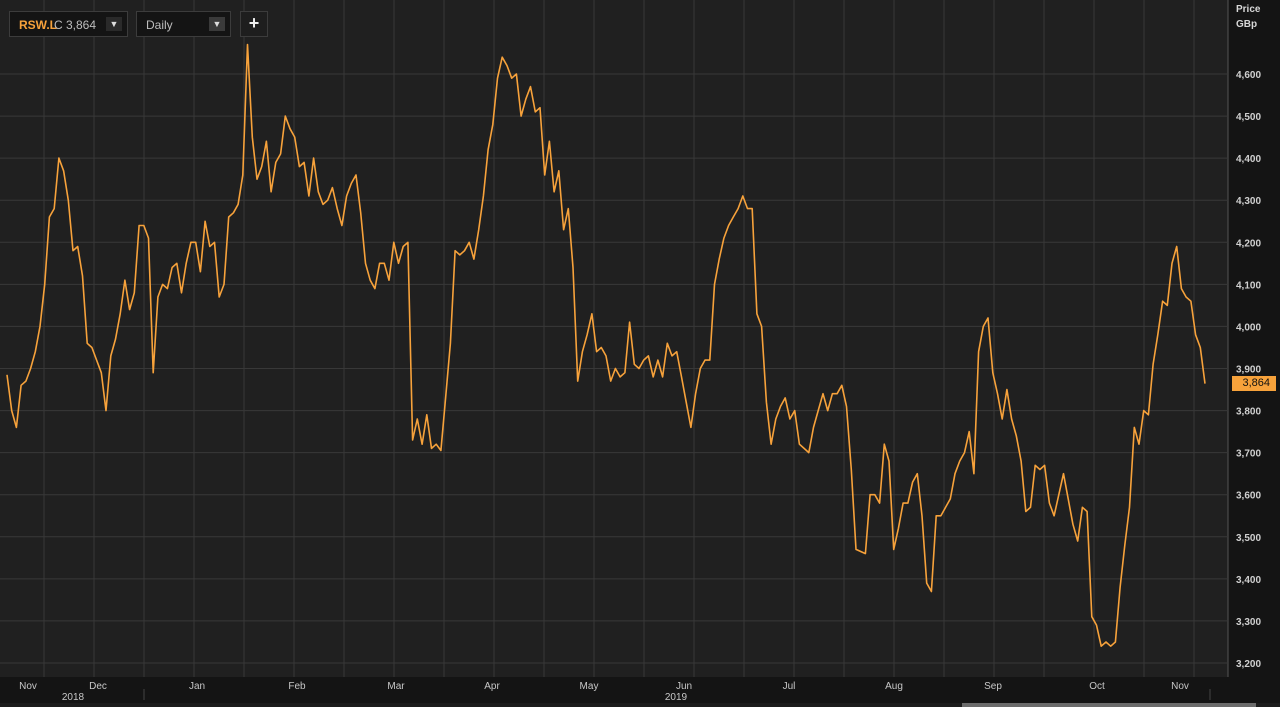 Image resolution: width=1280 pixels, height=707 pixels. Describe the element at coordinates (73, 697) in the screenshot. I see `x-year-label: 2018` at that location.